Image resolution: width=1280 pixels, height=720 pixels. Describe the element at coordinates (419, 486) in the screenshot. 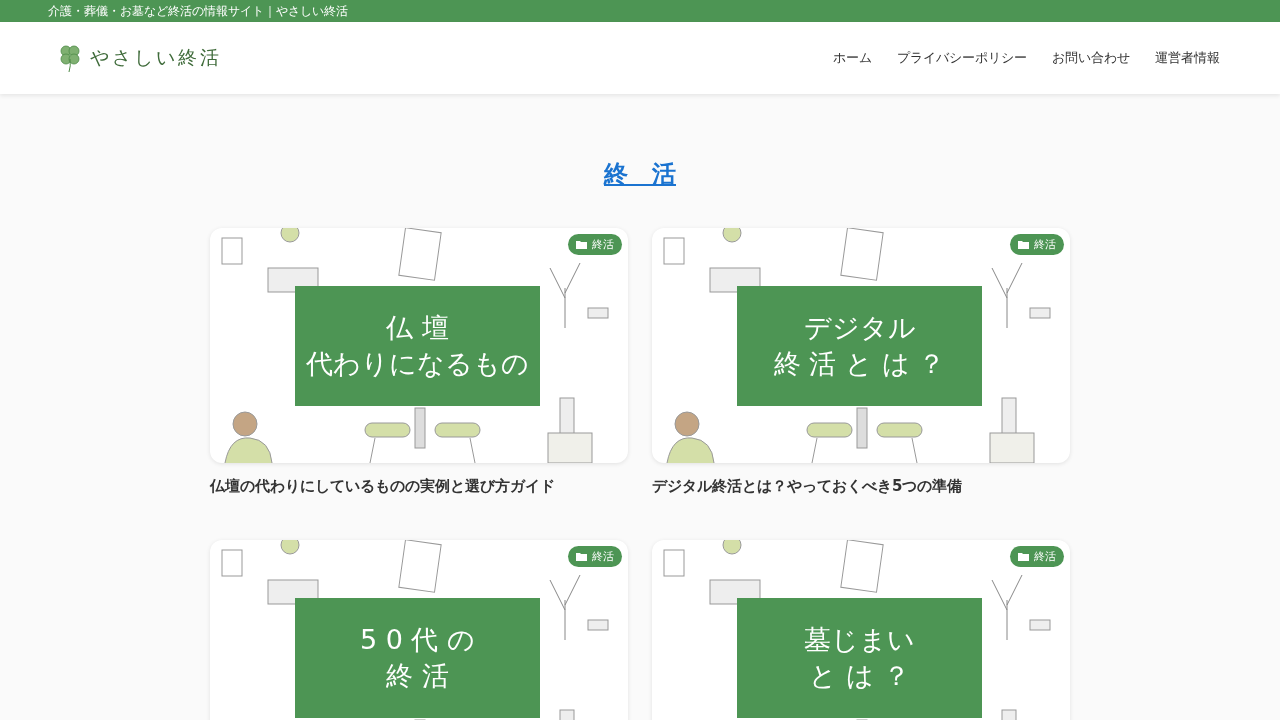

I see `post-title: 仏壇の代わりにしているものの実例と選び方ガイド` at that location.